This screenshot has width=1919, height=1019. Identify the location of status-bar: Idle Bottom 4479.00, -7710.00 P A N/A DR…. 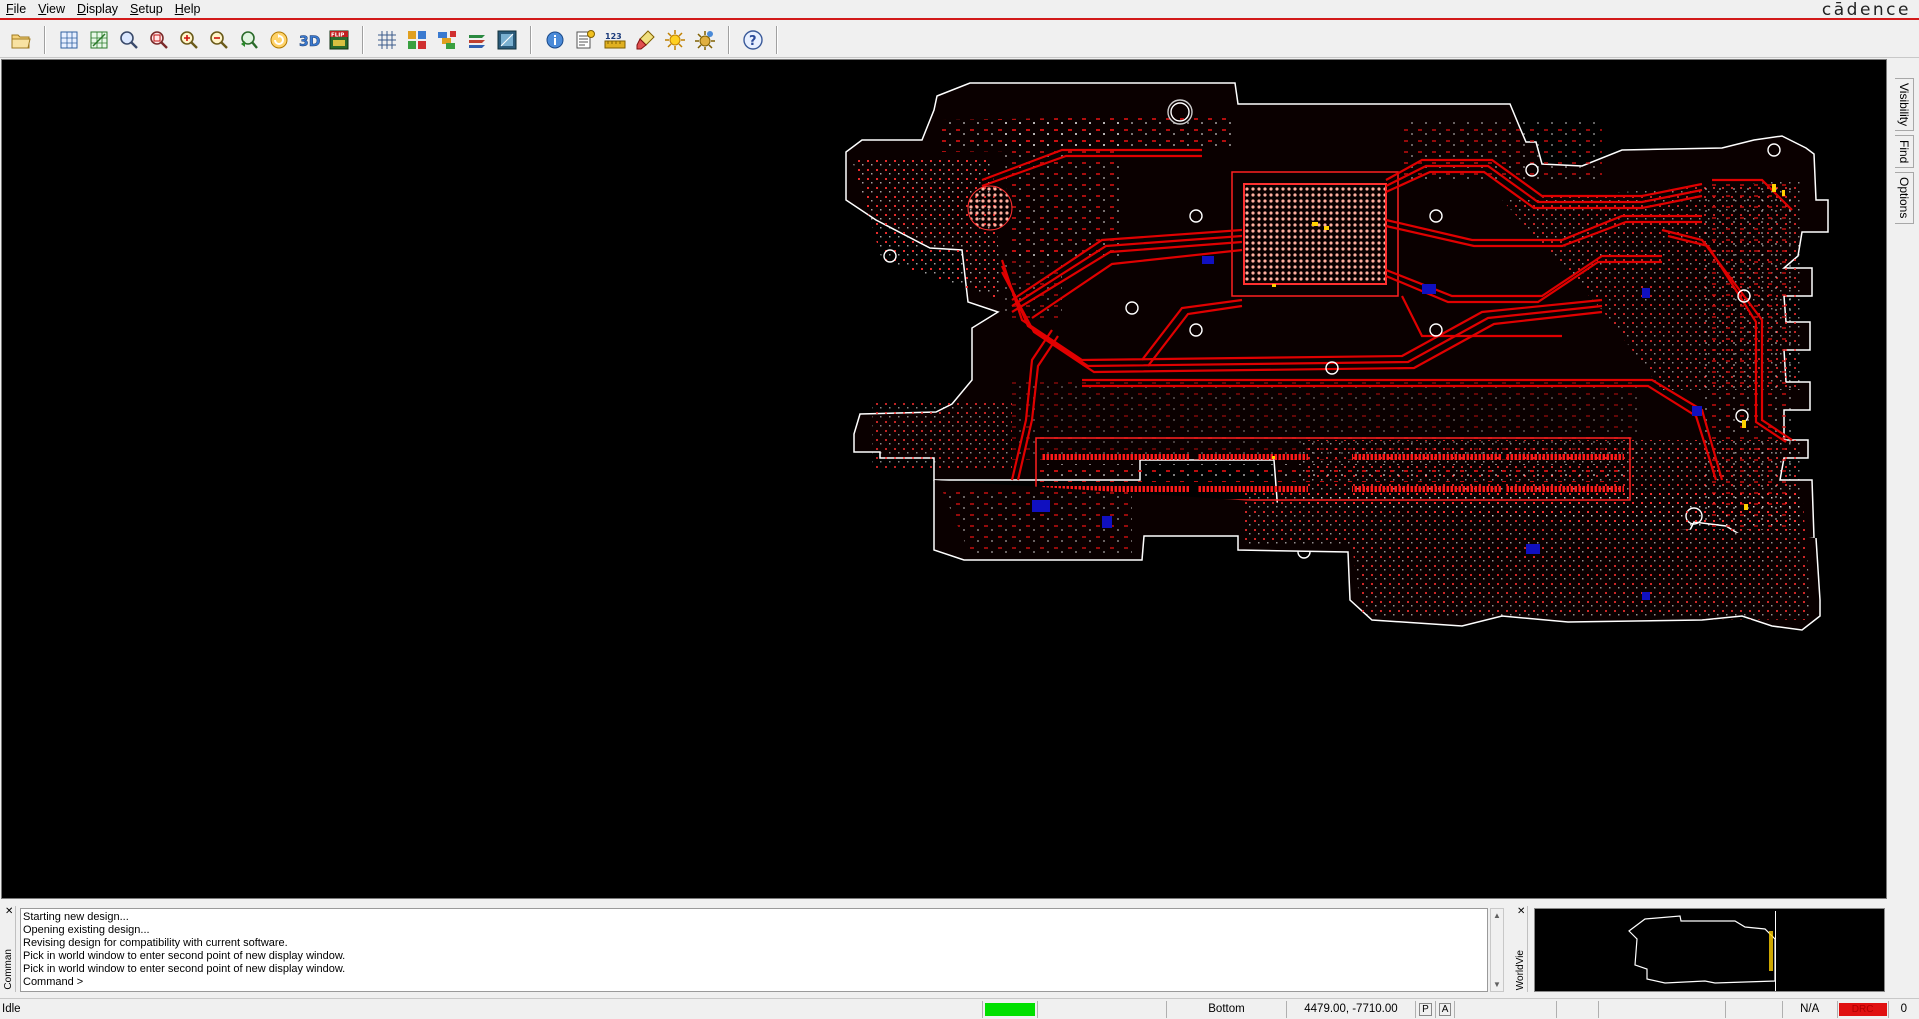
(959, 1008).